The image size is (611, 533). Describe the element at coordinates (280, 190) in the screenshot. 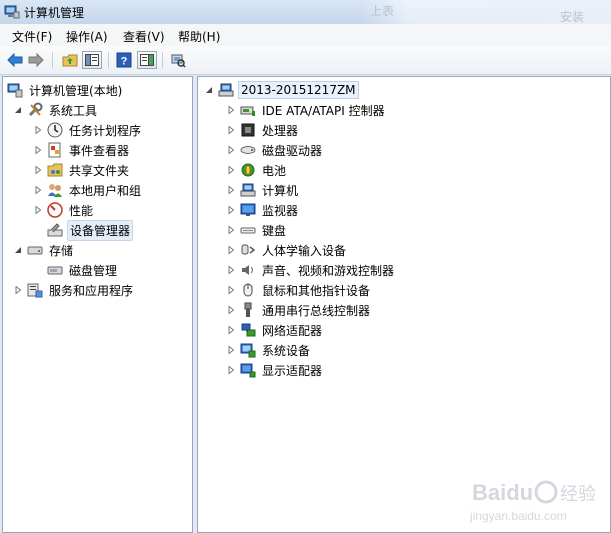

I see `device-category-label: 计算机` at that location.